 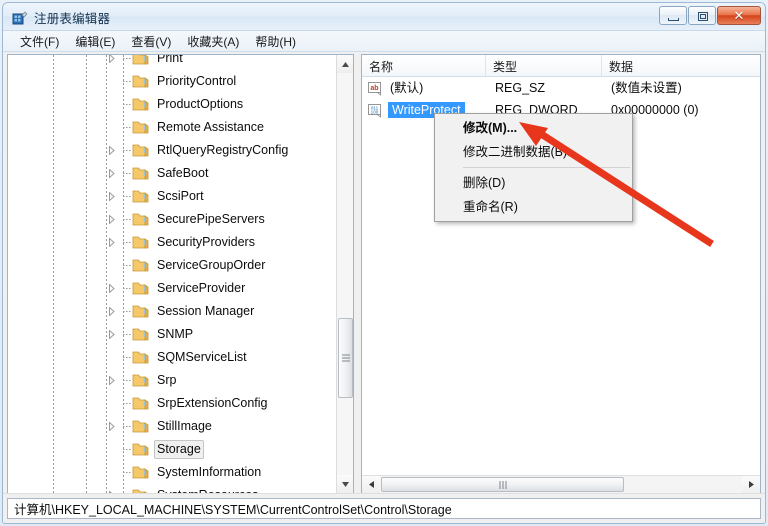 What do you see at coordinates (172, 311) in the screenshot?
I see `tree-item-session-manager: Session Manager` at bounding box center [172, 311].